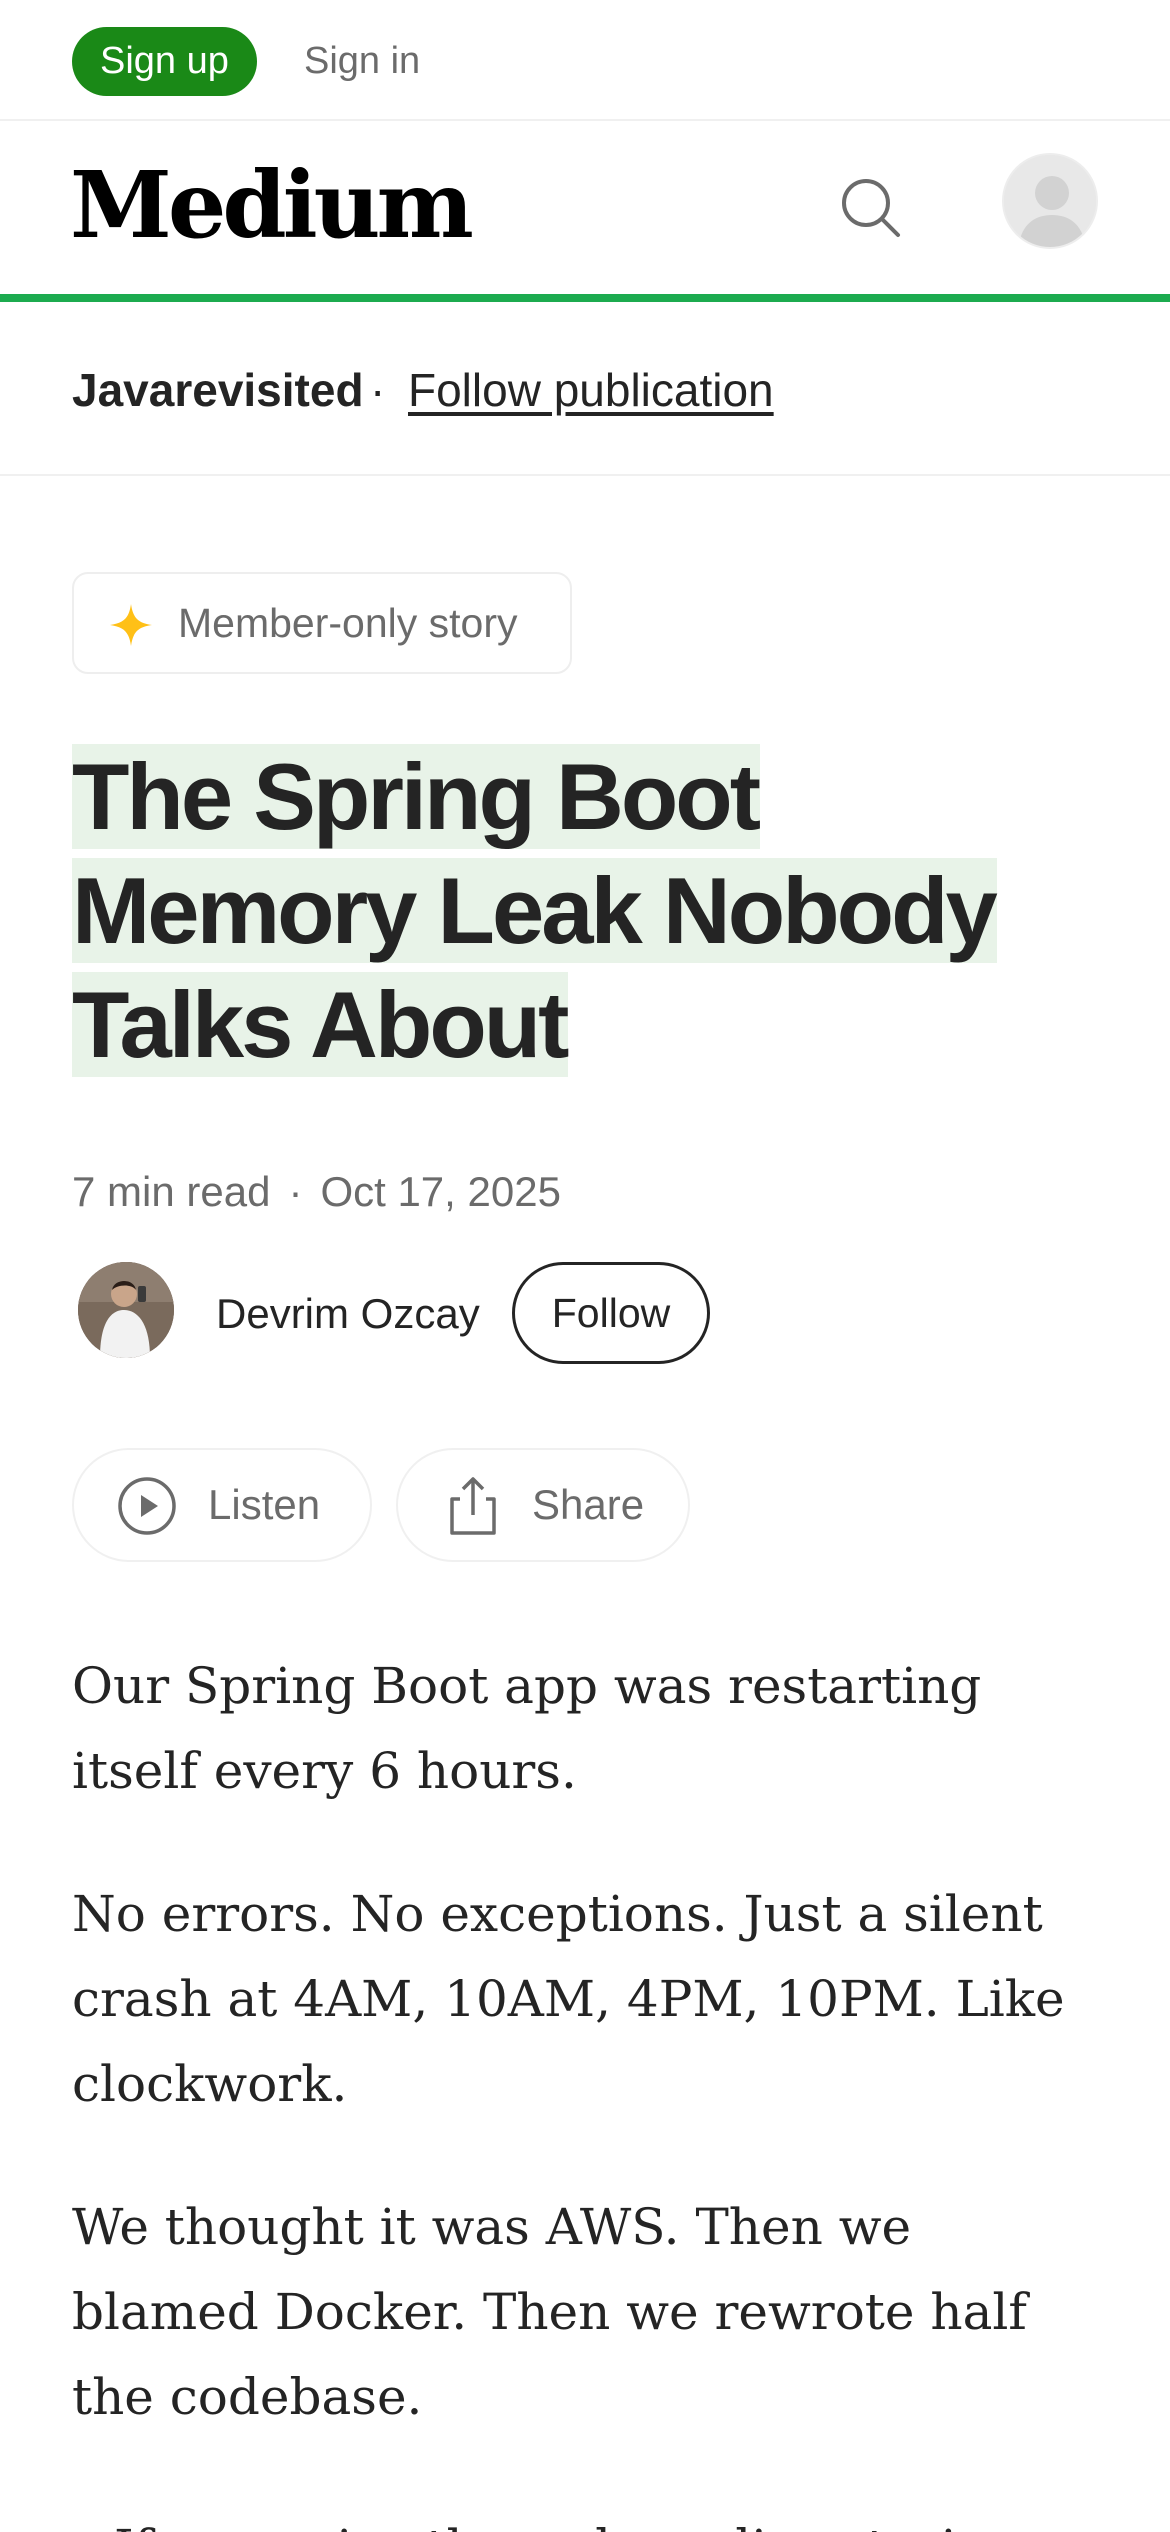 Image resolution: width=1170 pixels, height=2532 pixels. Describe the element at coordinates (171, 1191) in the screenshot. I see `read-time: 7 min read` at that location.